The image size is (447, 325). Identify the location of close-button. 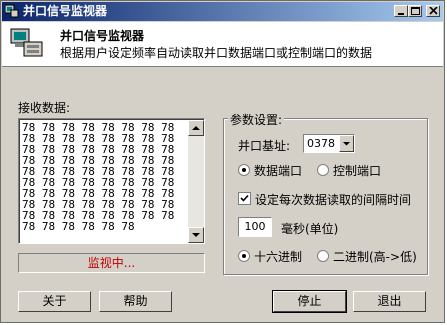
(433, 11).